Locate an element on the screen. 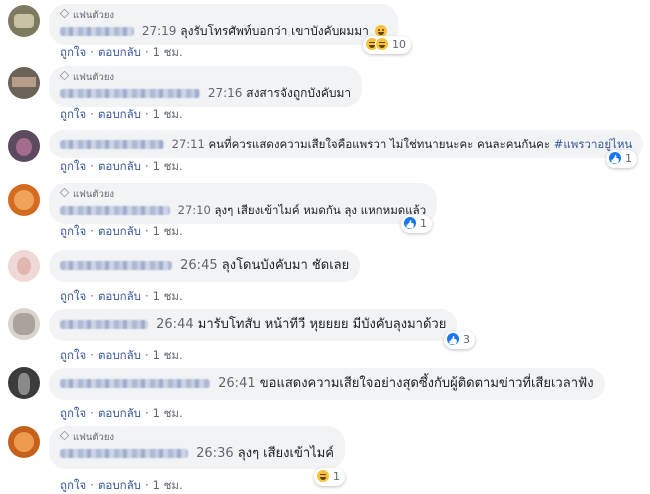 This screenshot has height=494, width=650. comment-time: 27:10 is located at coordinates (194, 210).